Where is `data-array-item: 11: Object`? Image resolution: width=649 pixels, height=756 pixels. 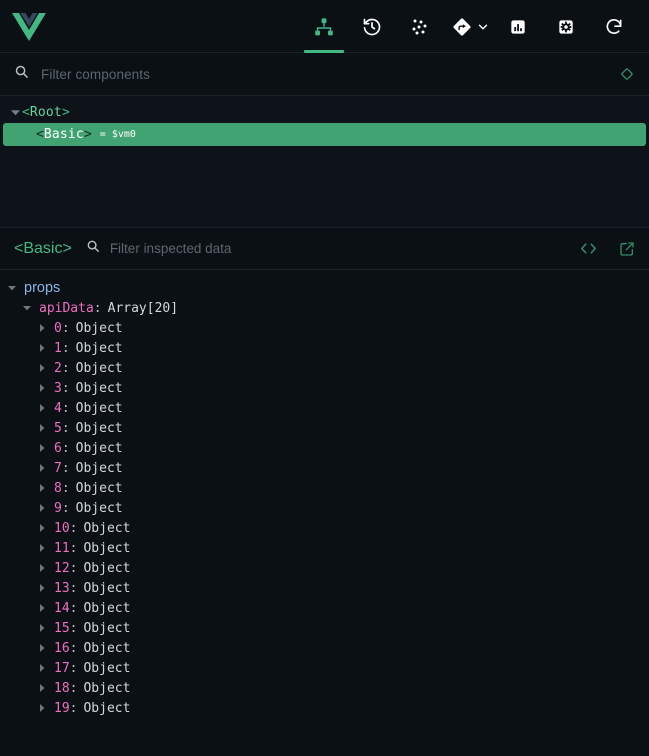
data-array-item: 11: Object is located at coordinates (324, 548).